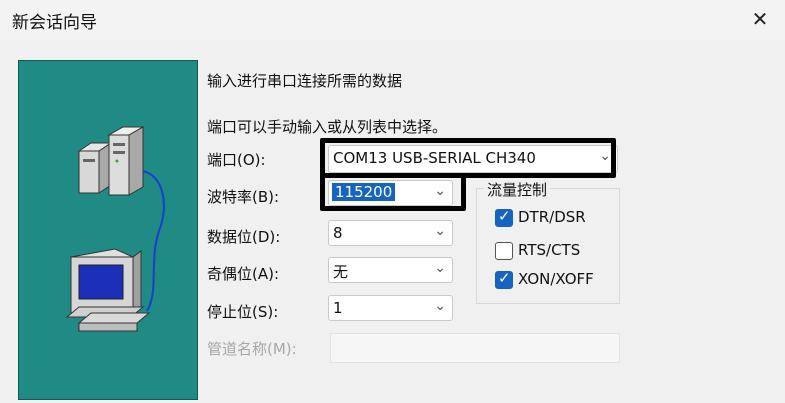 This screenshot has width=785, height=403. What do you see at coordinates (236, 160) in the screenshot?
I see `port-label: 端口(O):` at bounding box center [236, 160].